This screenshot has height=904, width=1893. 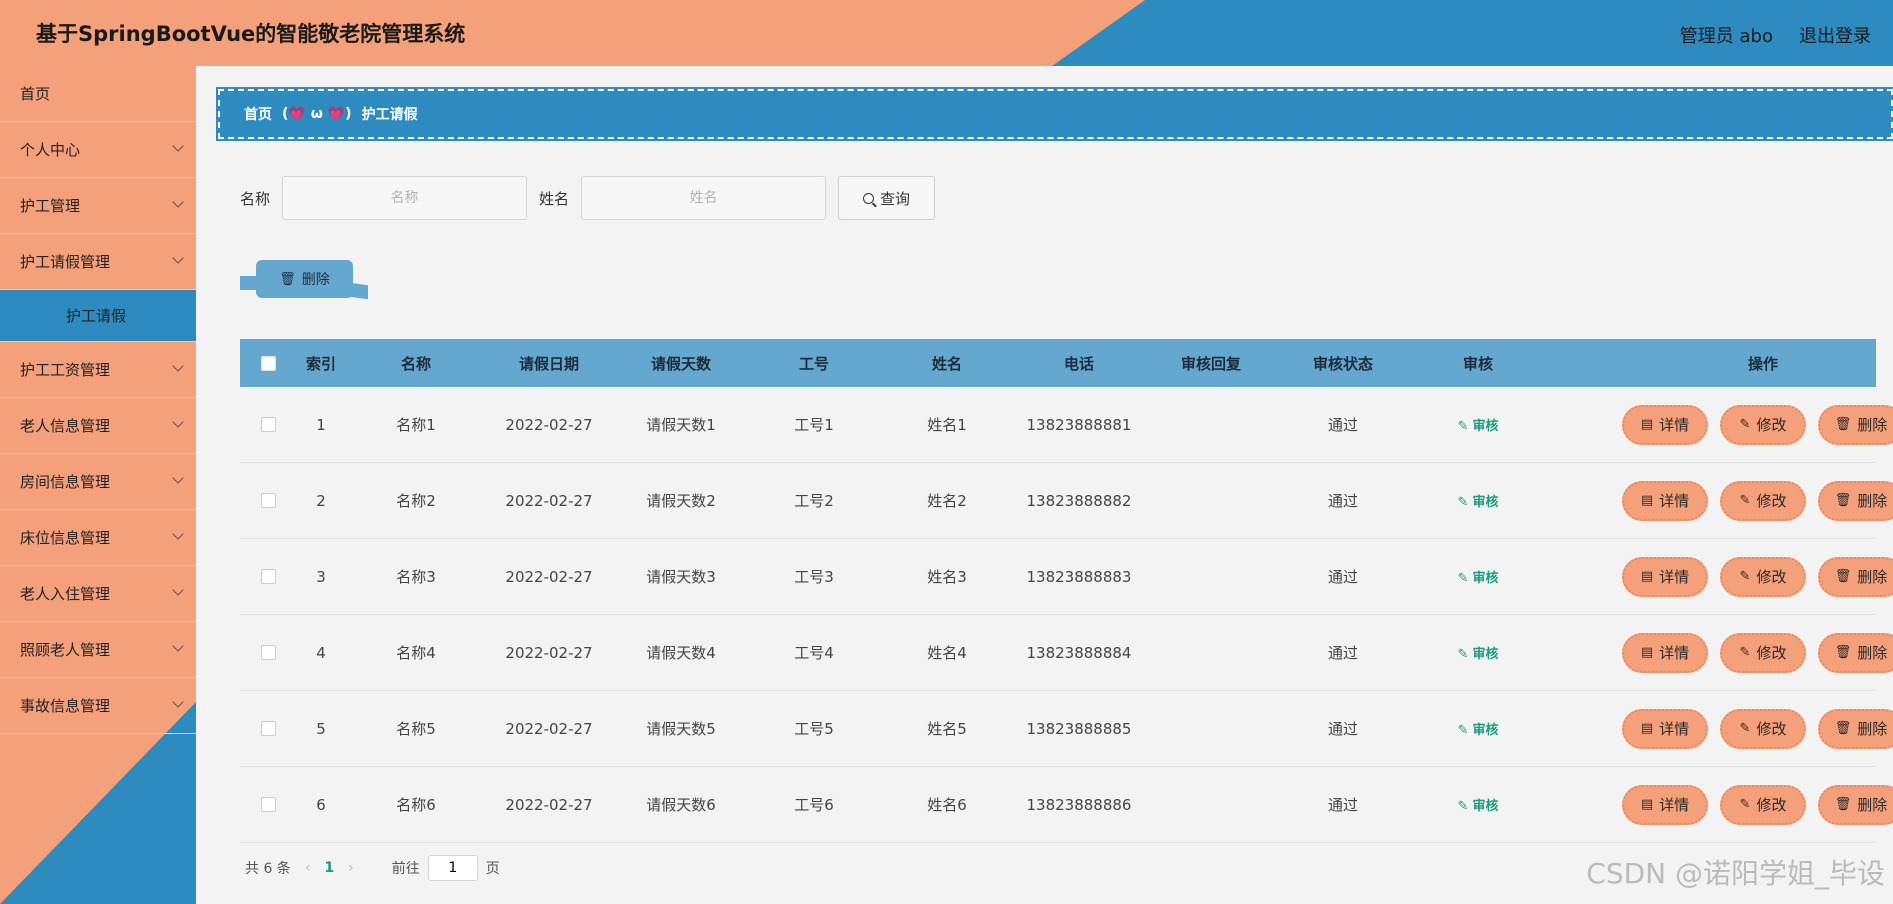 I want to click on row-select-cell, so click(x=268, y=424).